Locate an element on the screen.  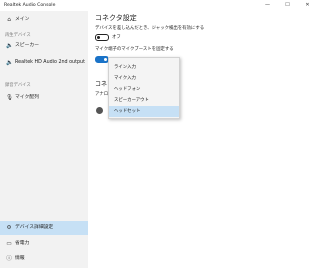
recording-section-header: 録音デバイス is located at coordinates (18, 85).